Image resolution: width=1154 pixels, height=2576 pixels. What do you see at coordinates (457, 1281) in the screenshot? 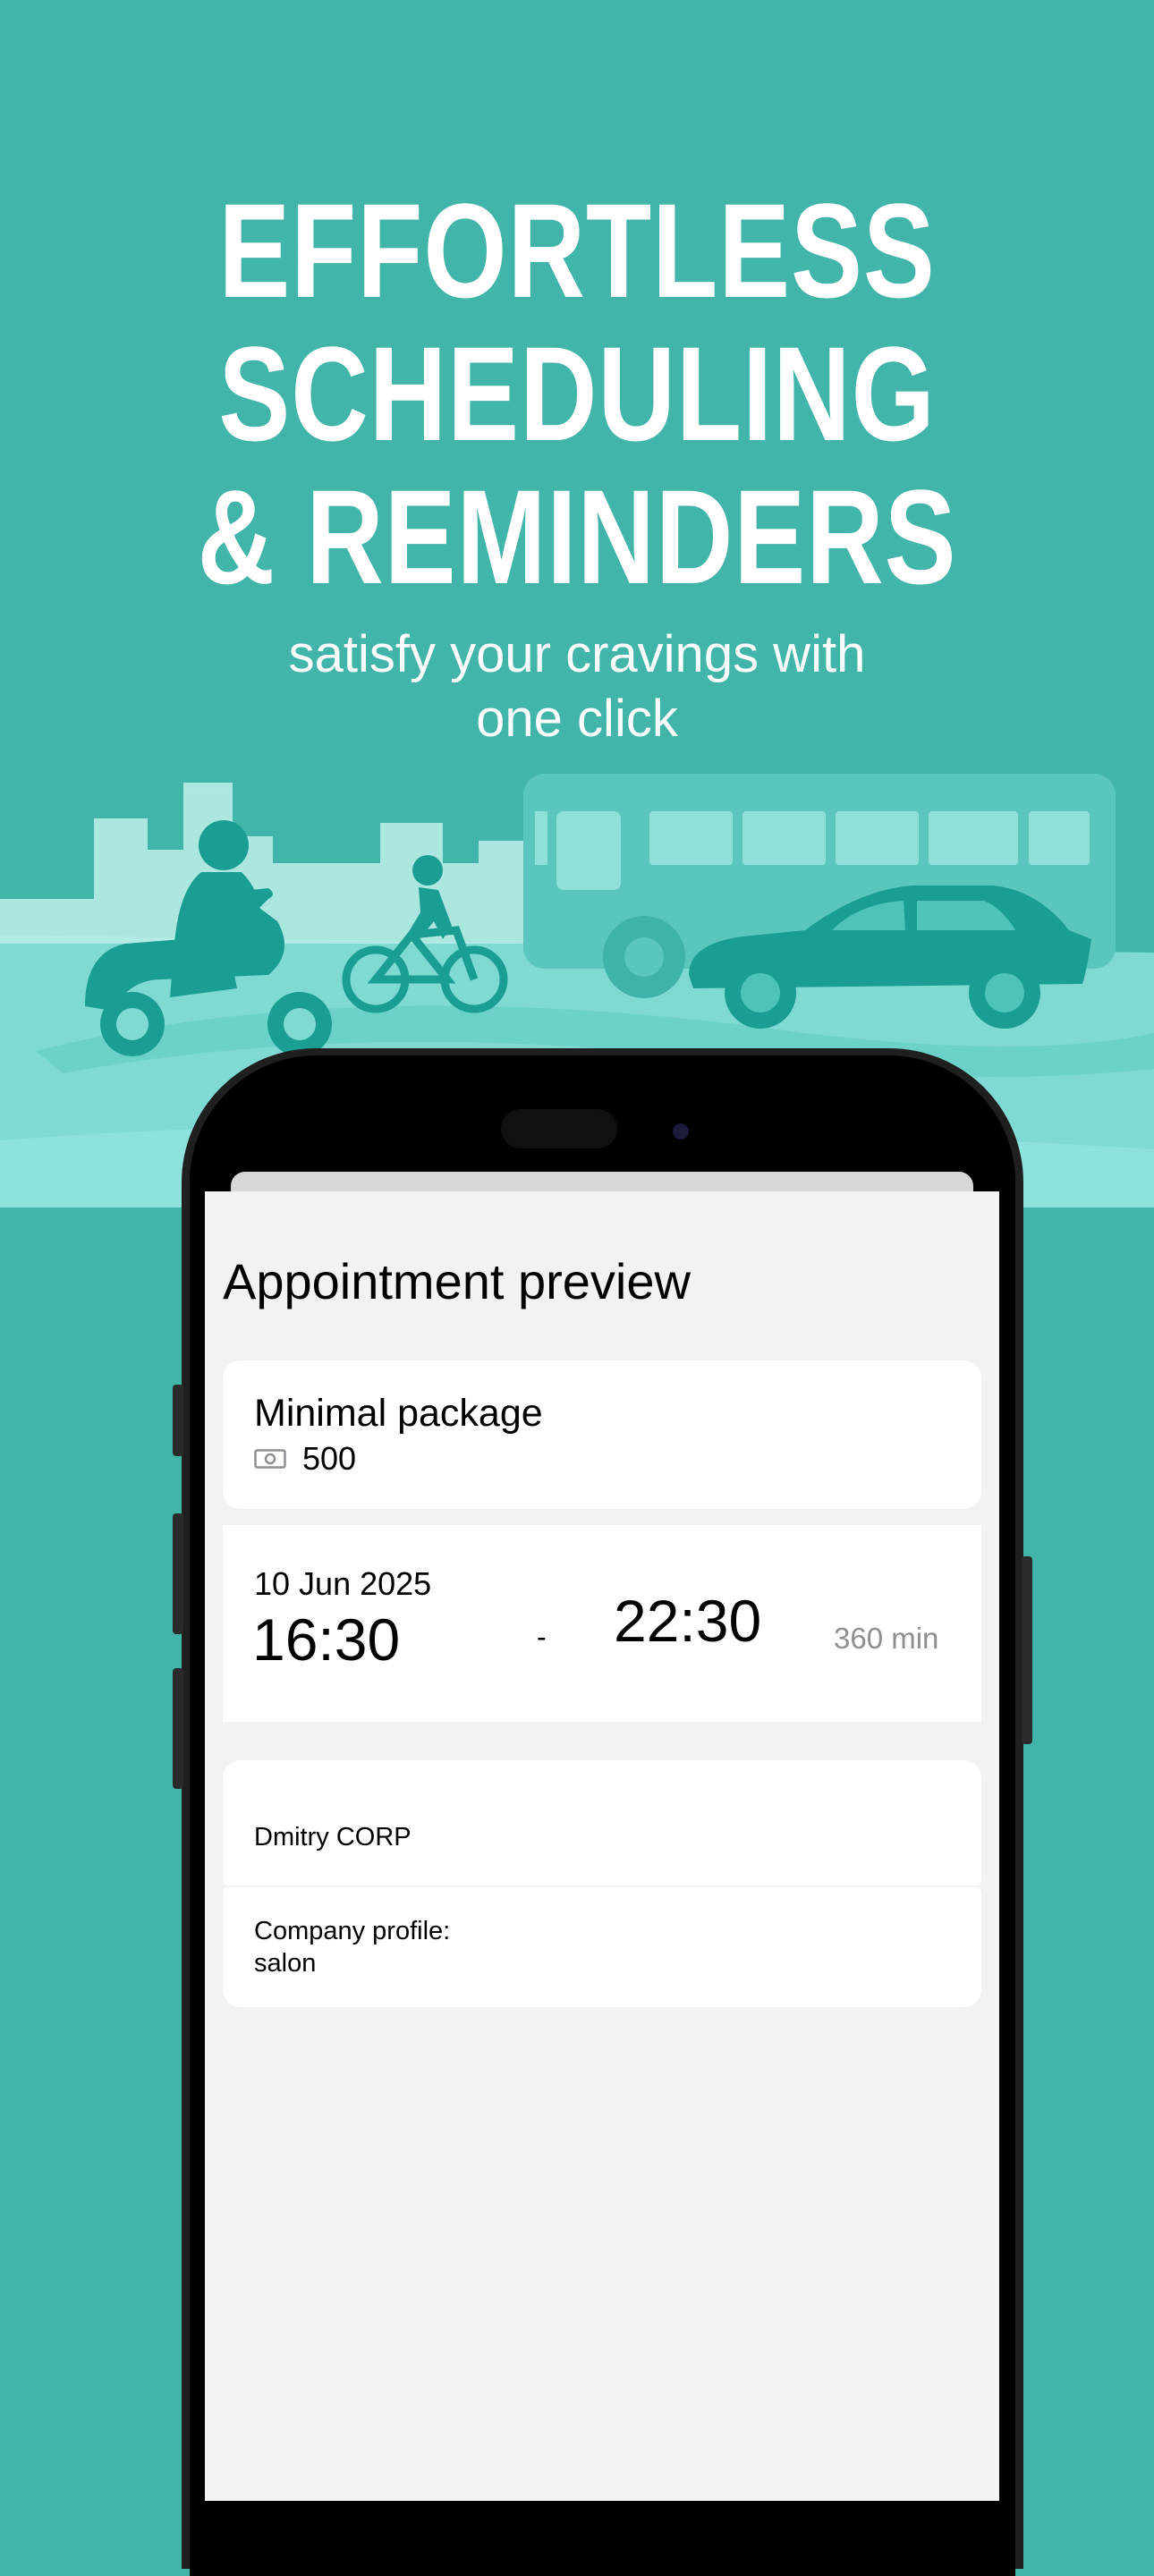
I see `screen-title: Appointment preview` at bounding box center [457, 1281].